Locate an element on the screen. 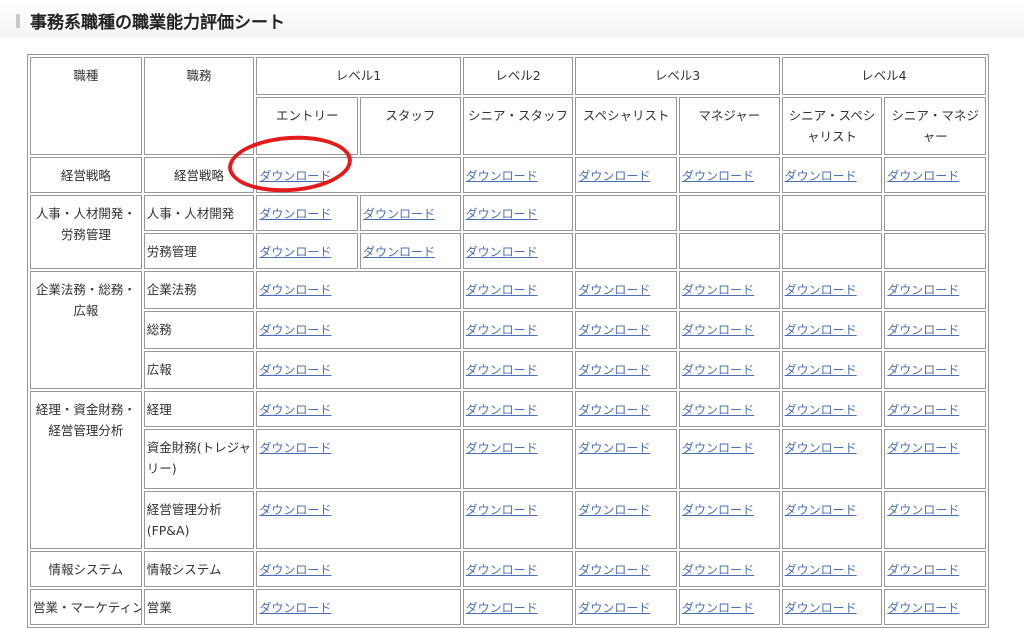 The height and width of the screenshot is (628, 1024). header-level-1: レベル1 is located at coordinates (358, 76).